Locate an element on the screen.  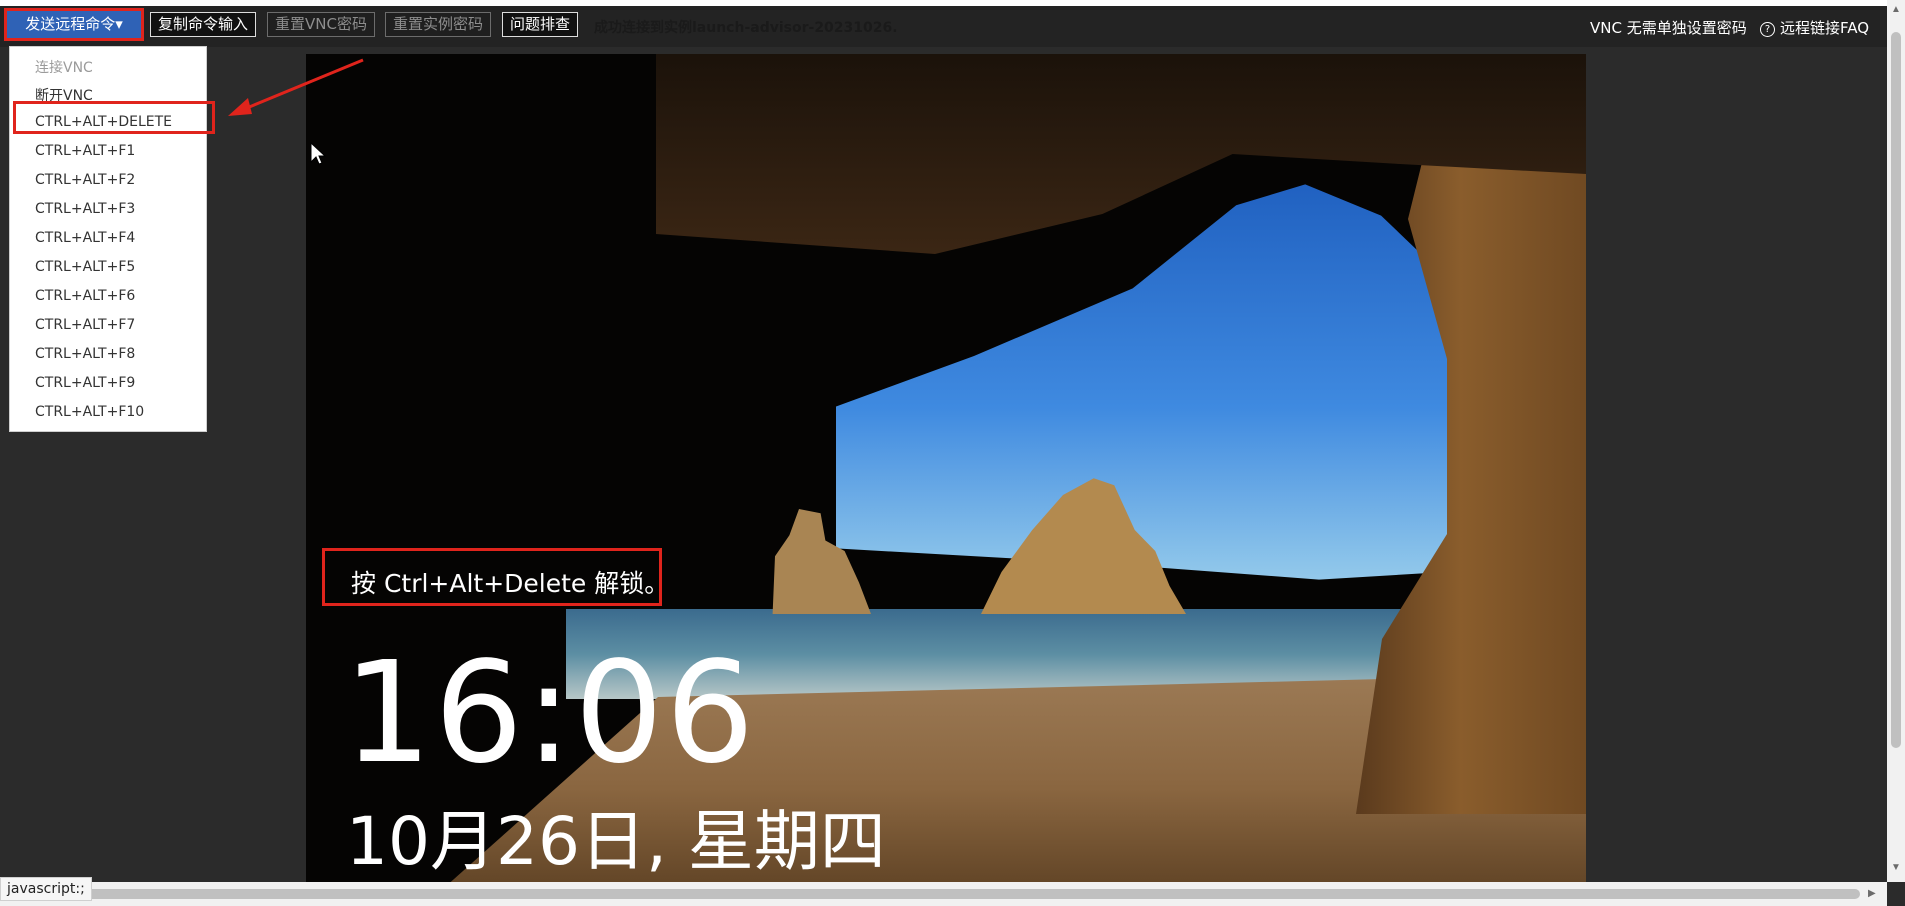
menu-item-ctrl-alt-f4: CTRL+ALT+F4 is located at coordinates (85, 238).